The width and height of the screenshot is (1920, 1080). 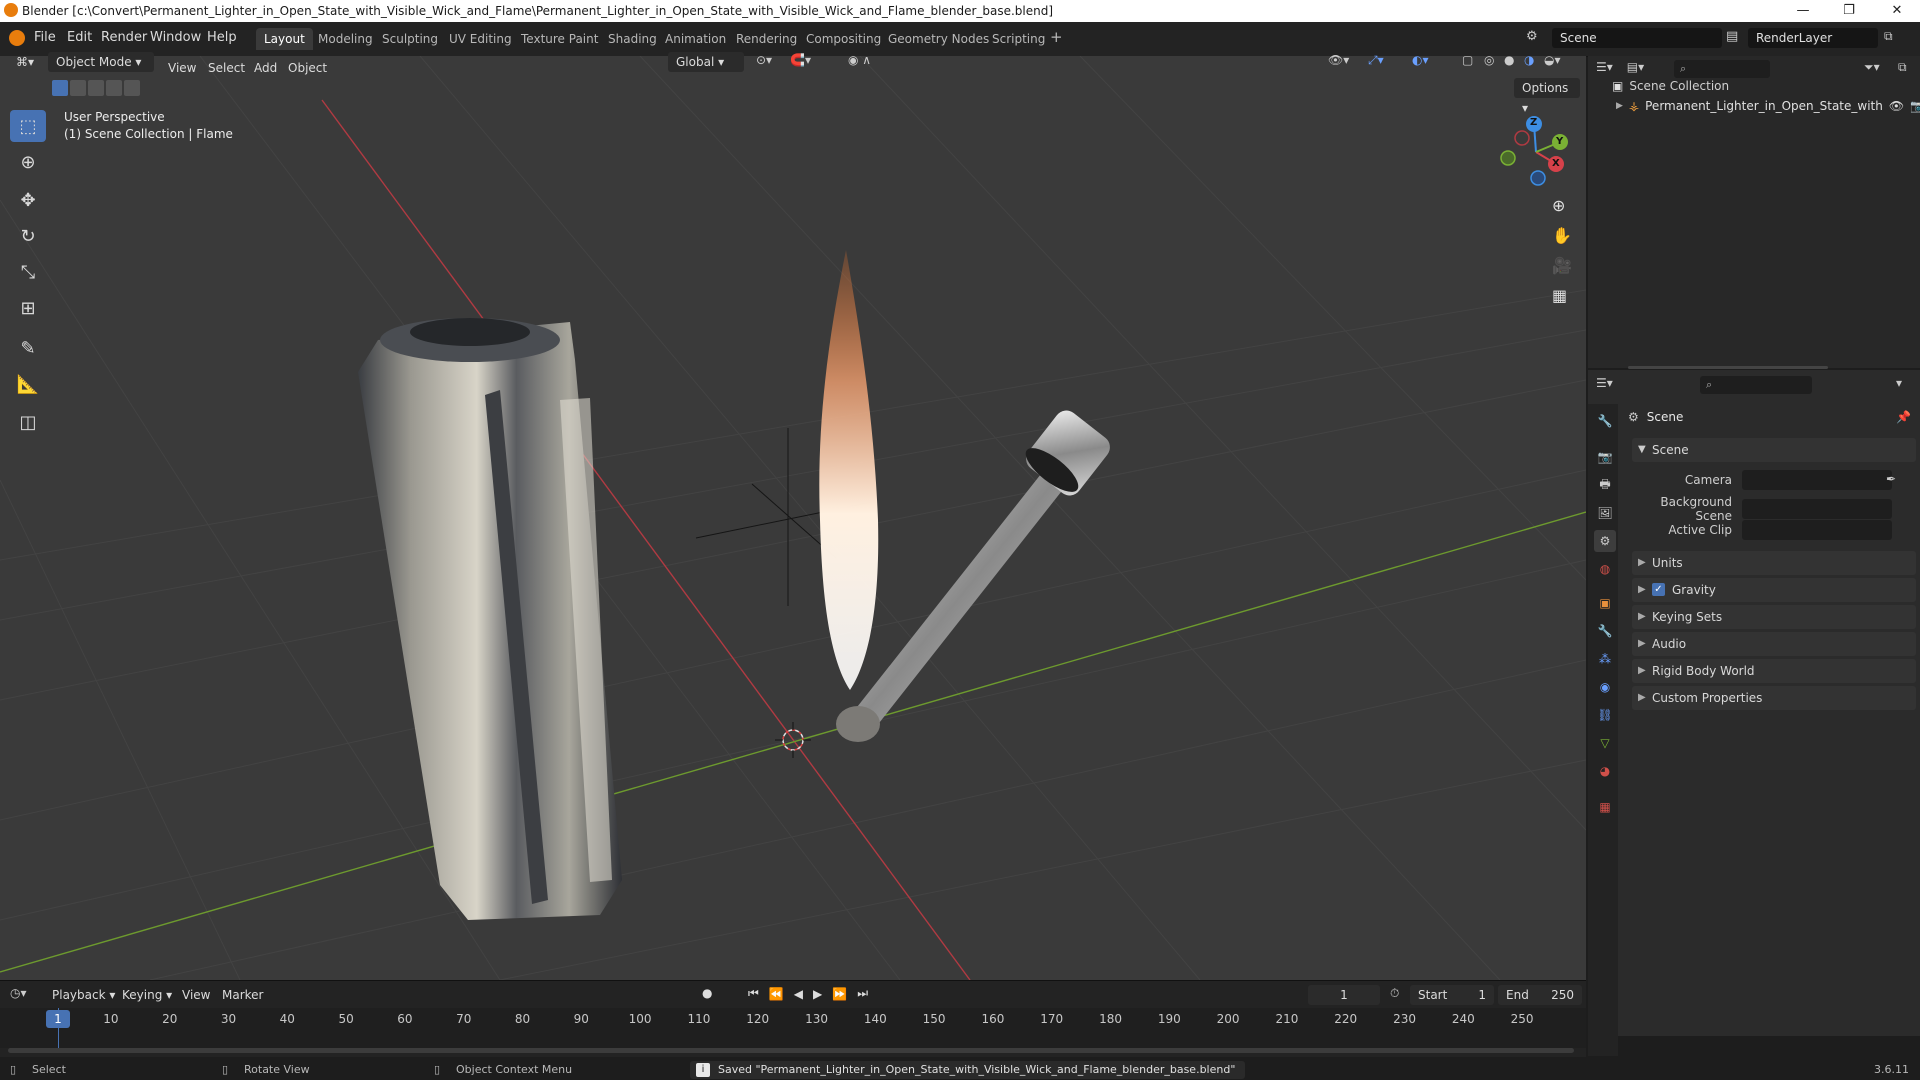 I want to click on tab-modeling: Modeling, so click(x=345, y=39).